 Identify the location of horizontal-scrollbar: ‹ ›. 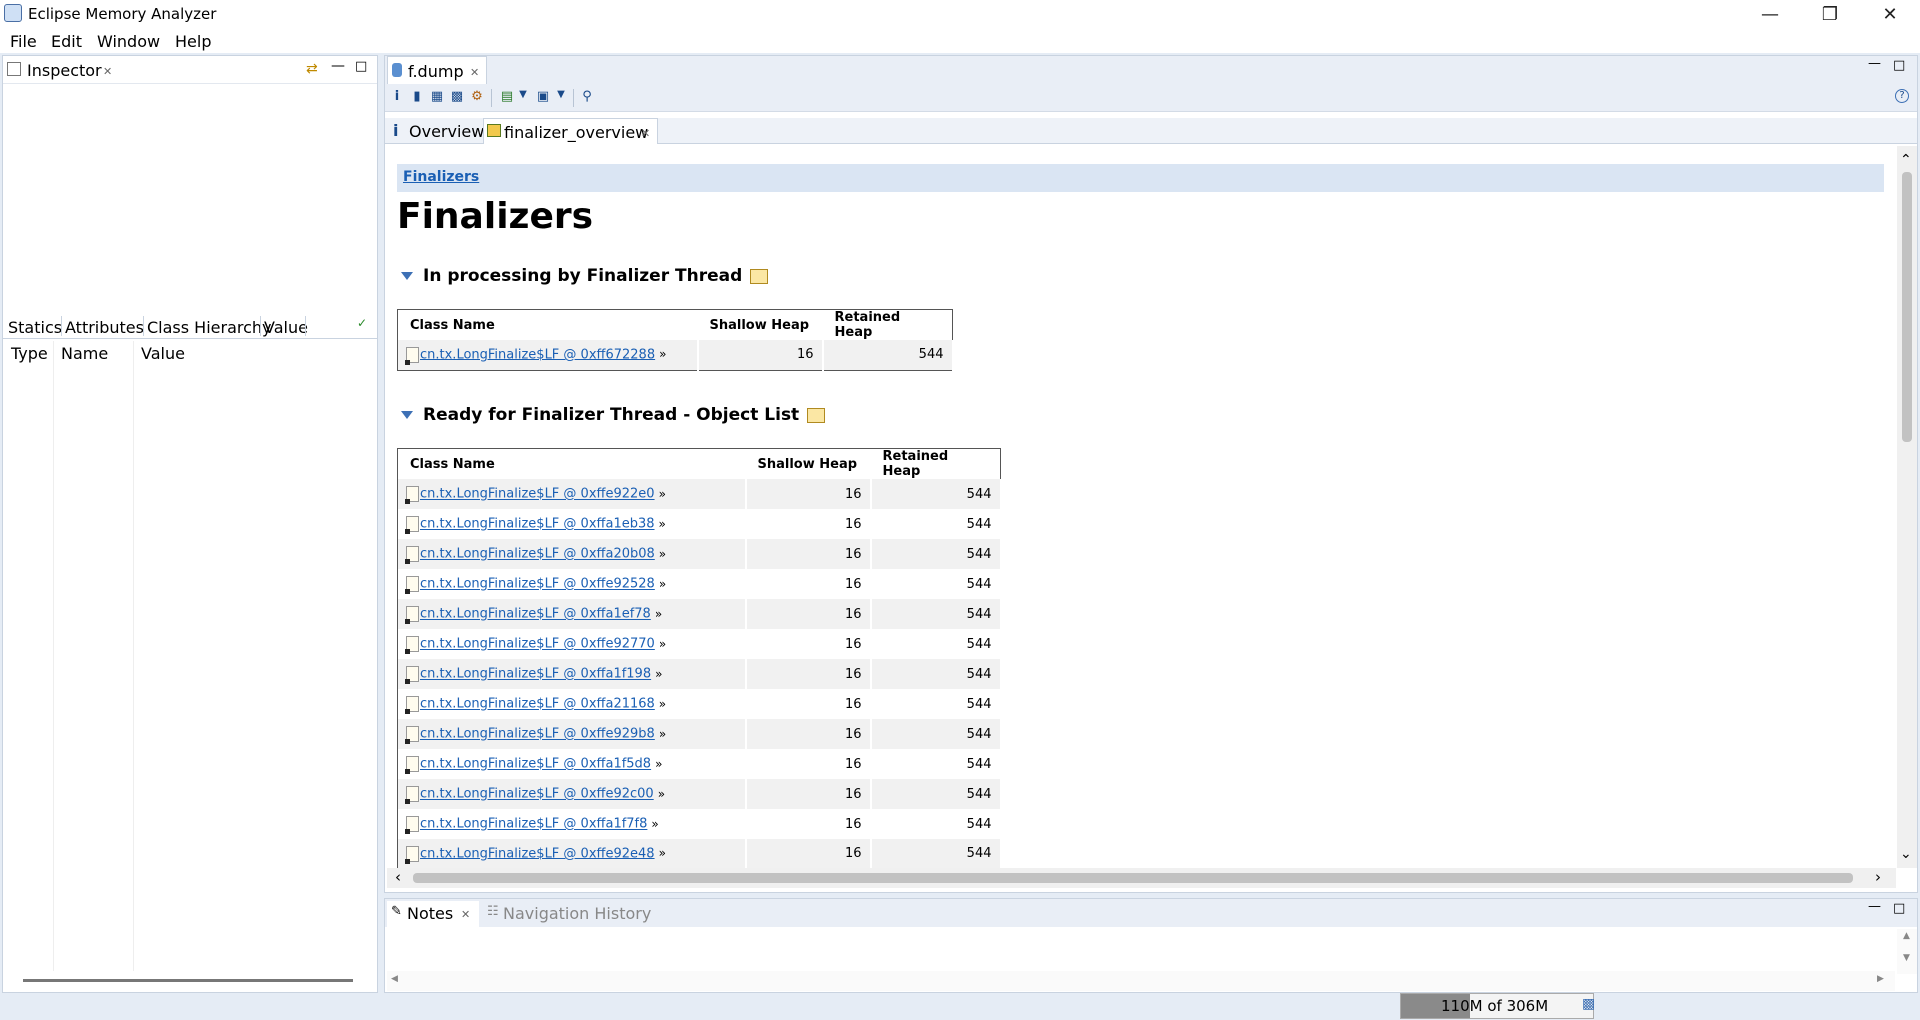
(1141, 878).